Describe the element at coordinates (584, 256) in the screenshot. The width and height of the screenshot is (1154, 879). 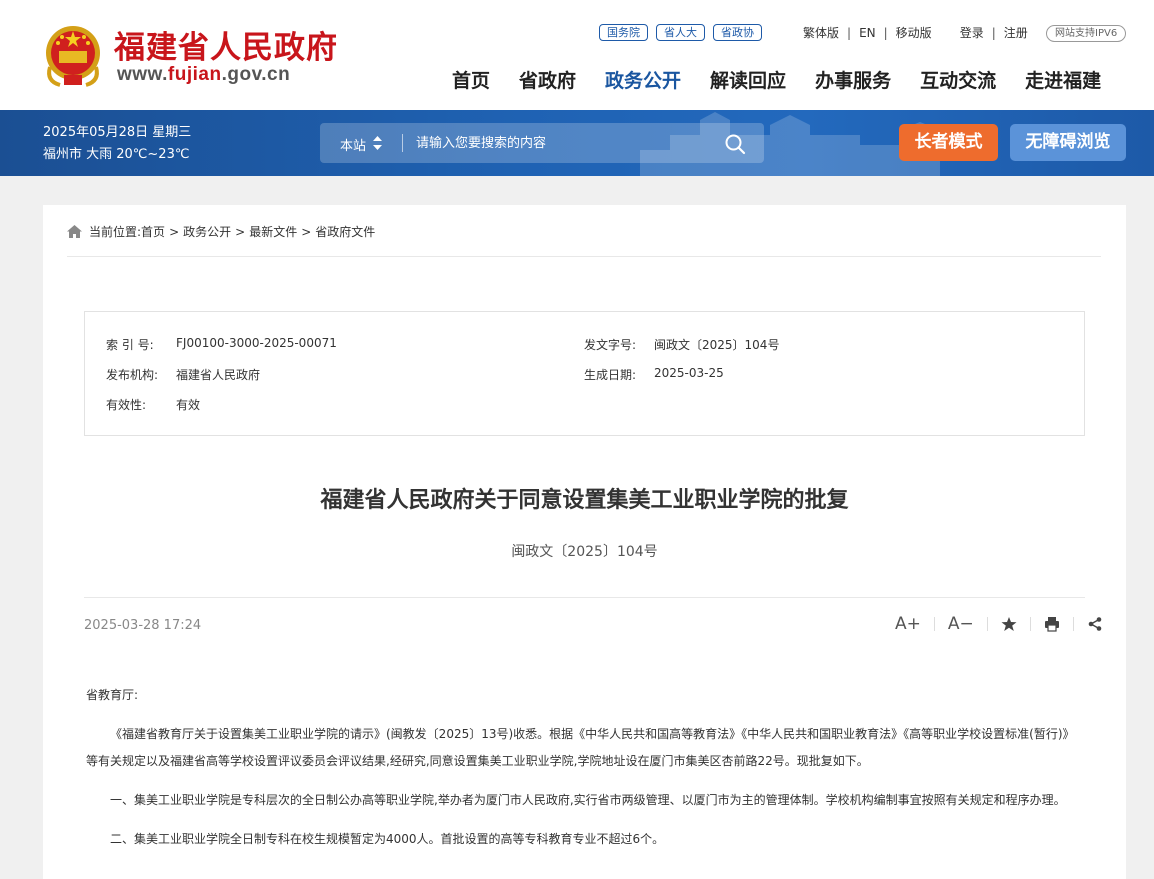
I see `breadcrumb-divider` at that location.